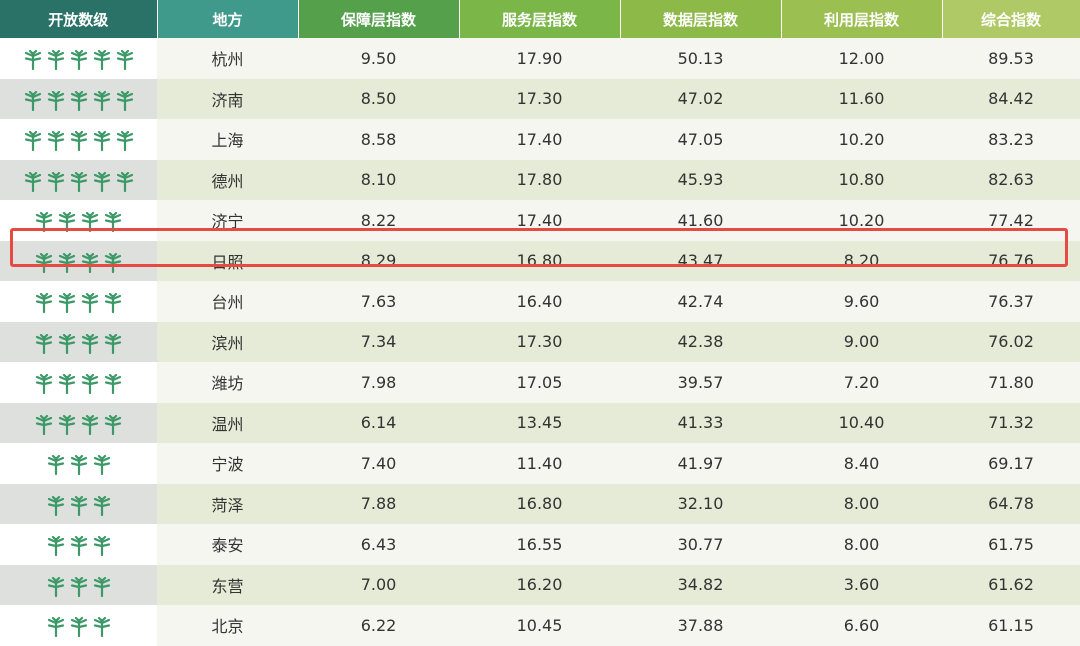  Describe the element at coordinates (1011, 625) in the screenshot. I see `composite-index-cell: 61.15` at that location.